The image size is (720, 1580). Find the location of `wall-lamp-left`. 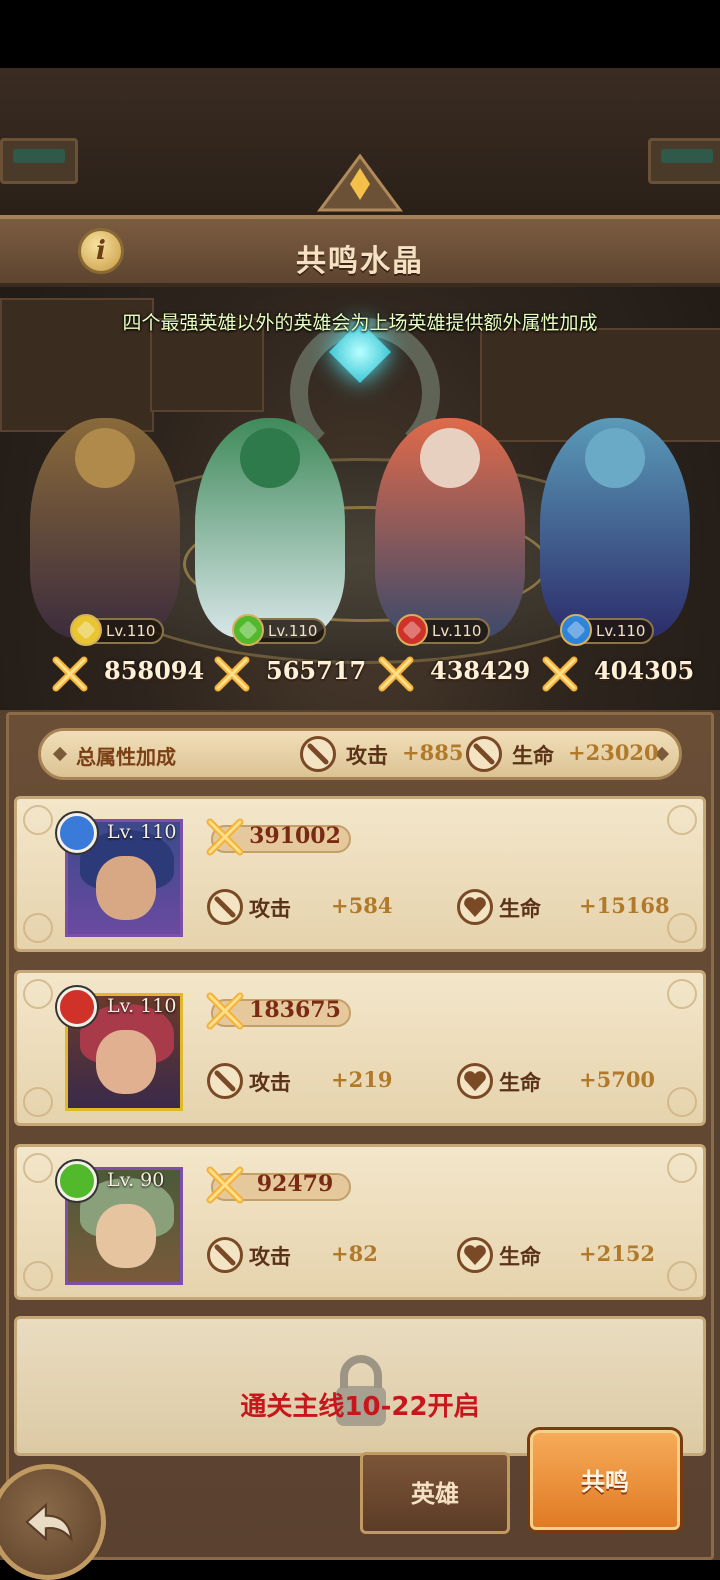

wall-lamp-left is located at coordinates (39, 161).